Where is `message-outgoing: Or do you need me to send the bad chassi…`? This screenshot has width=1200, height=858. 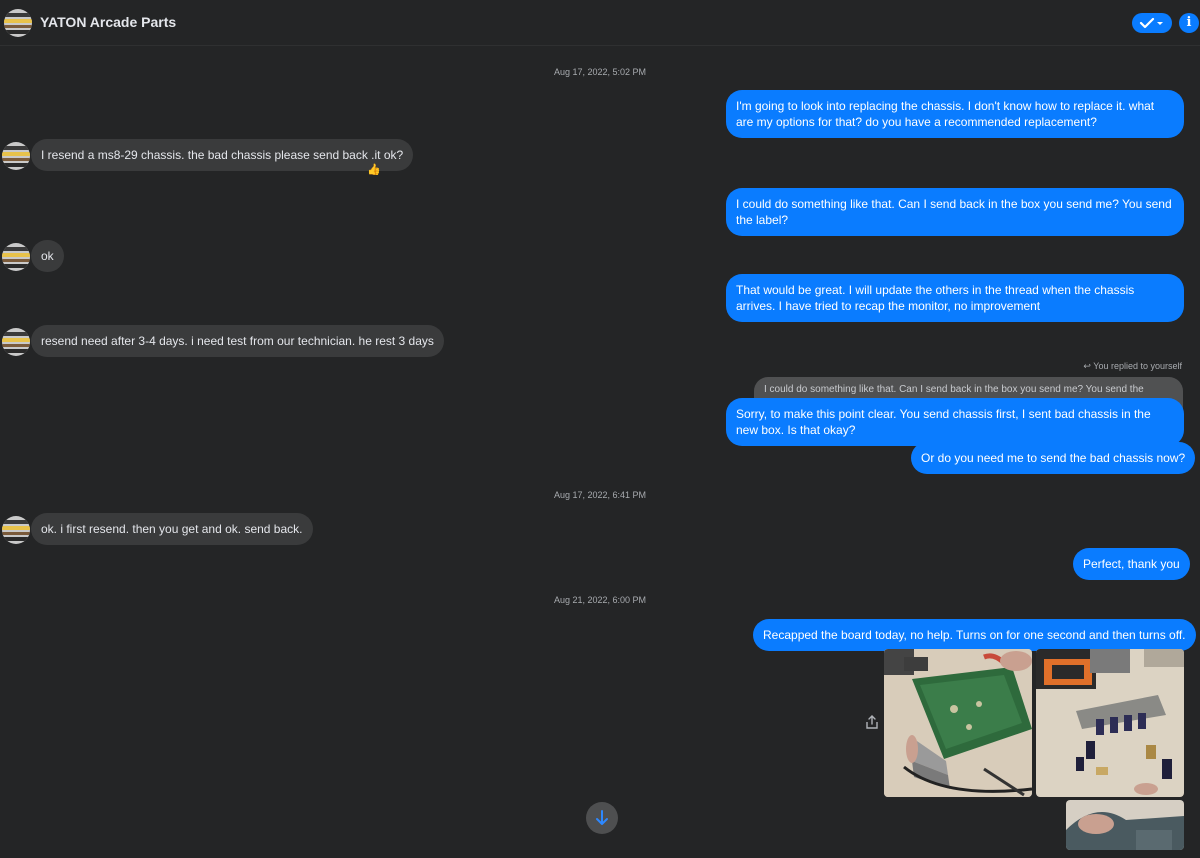 message-outgoing: Or do you need me to send the bad chassi… is located at coordinates (1053, 458).